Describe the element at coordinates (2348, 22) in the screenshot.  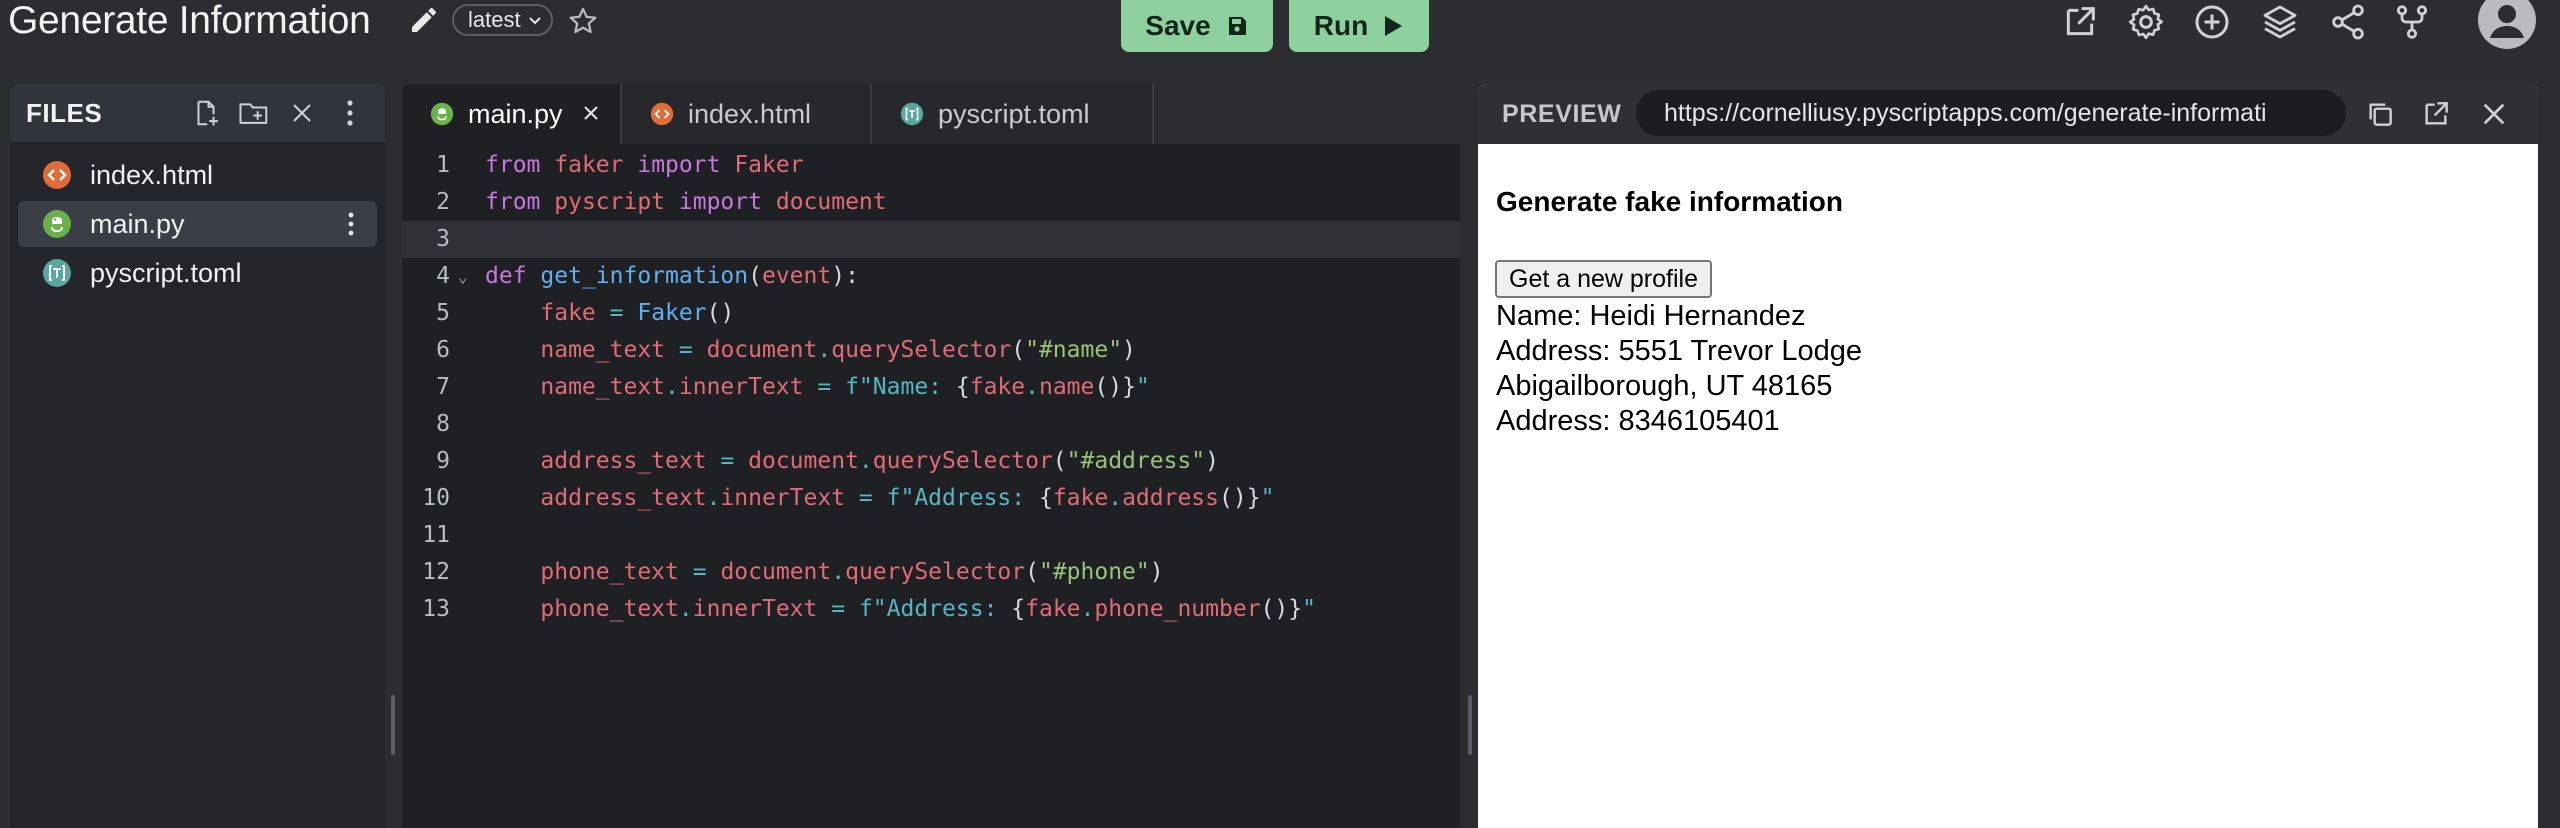
I see `share-icon` at that location.